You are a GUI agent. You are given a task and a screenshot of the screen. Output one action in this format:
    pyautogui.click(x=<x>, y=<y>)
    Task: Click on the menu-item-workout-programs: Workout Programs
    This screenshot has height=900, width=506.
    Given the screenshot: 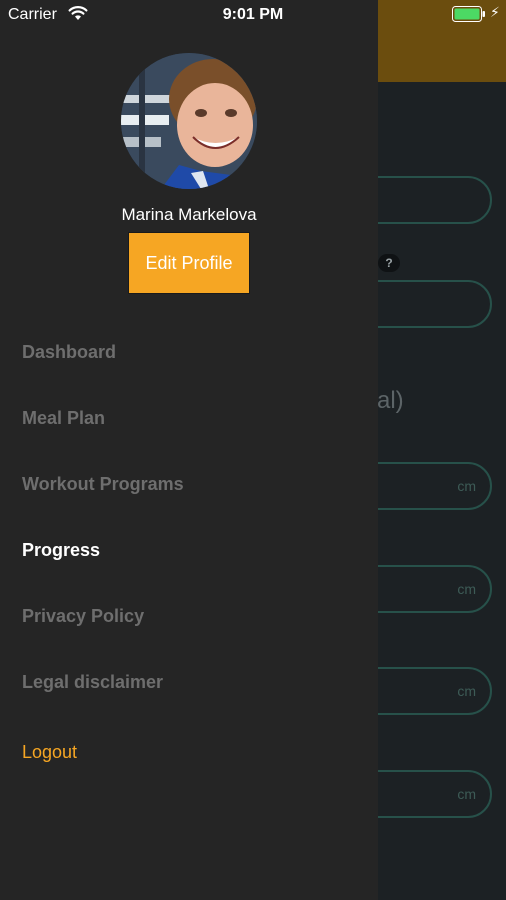 What is the action you would take?
    pyautogui.click(x=103, y=484)
    